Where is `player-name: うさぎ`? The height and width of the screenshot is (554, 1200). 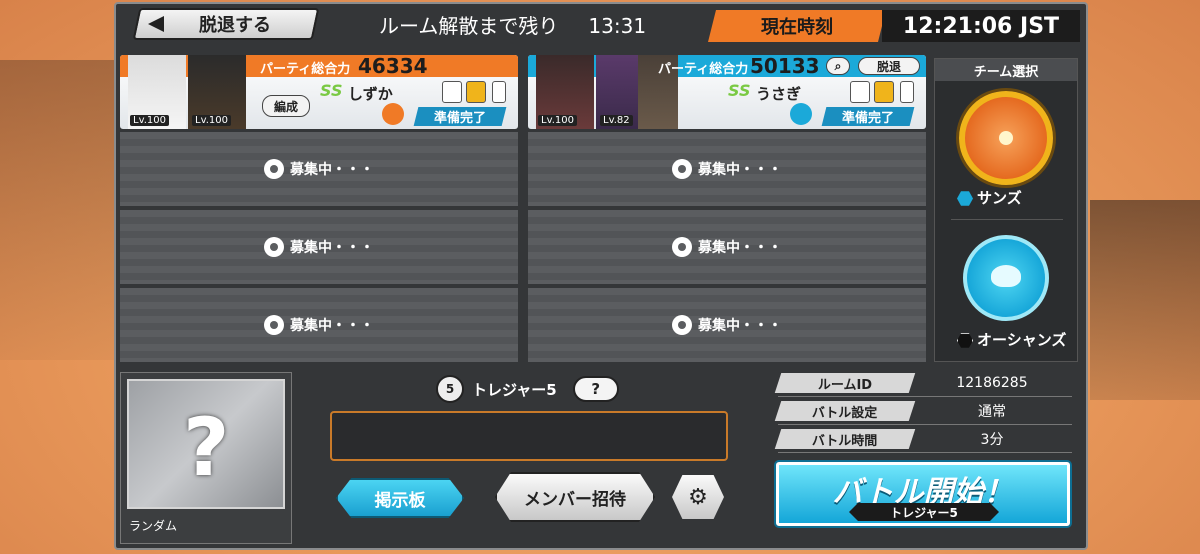
player-name: うさぎ is located at coordinates (779, 94).